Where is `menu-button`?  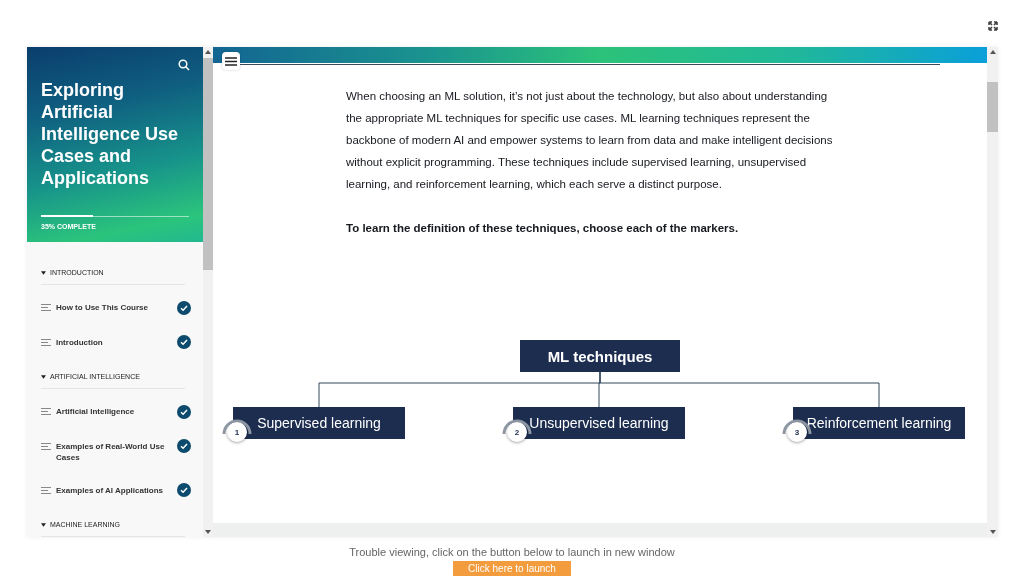
menu-button is located at coordinates (231, 61).